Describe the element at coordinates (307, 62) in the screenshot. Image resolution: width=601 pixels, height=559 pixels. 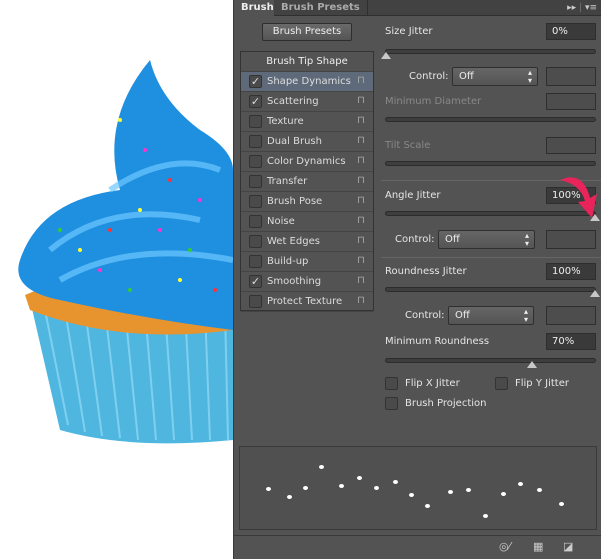
I see `list-item-brush-tip-shape: Brush Tip Shape` at that location.